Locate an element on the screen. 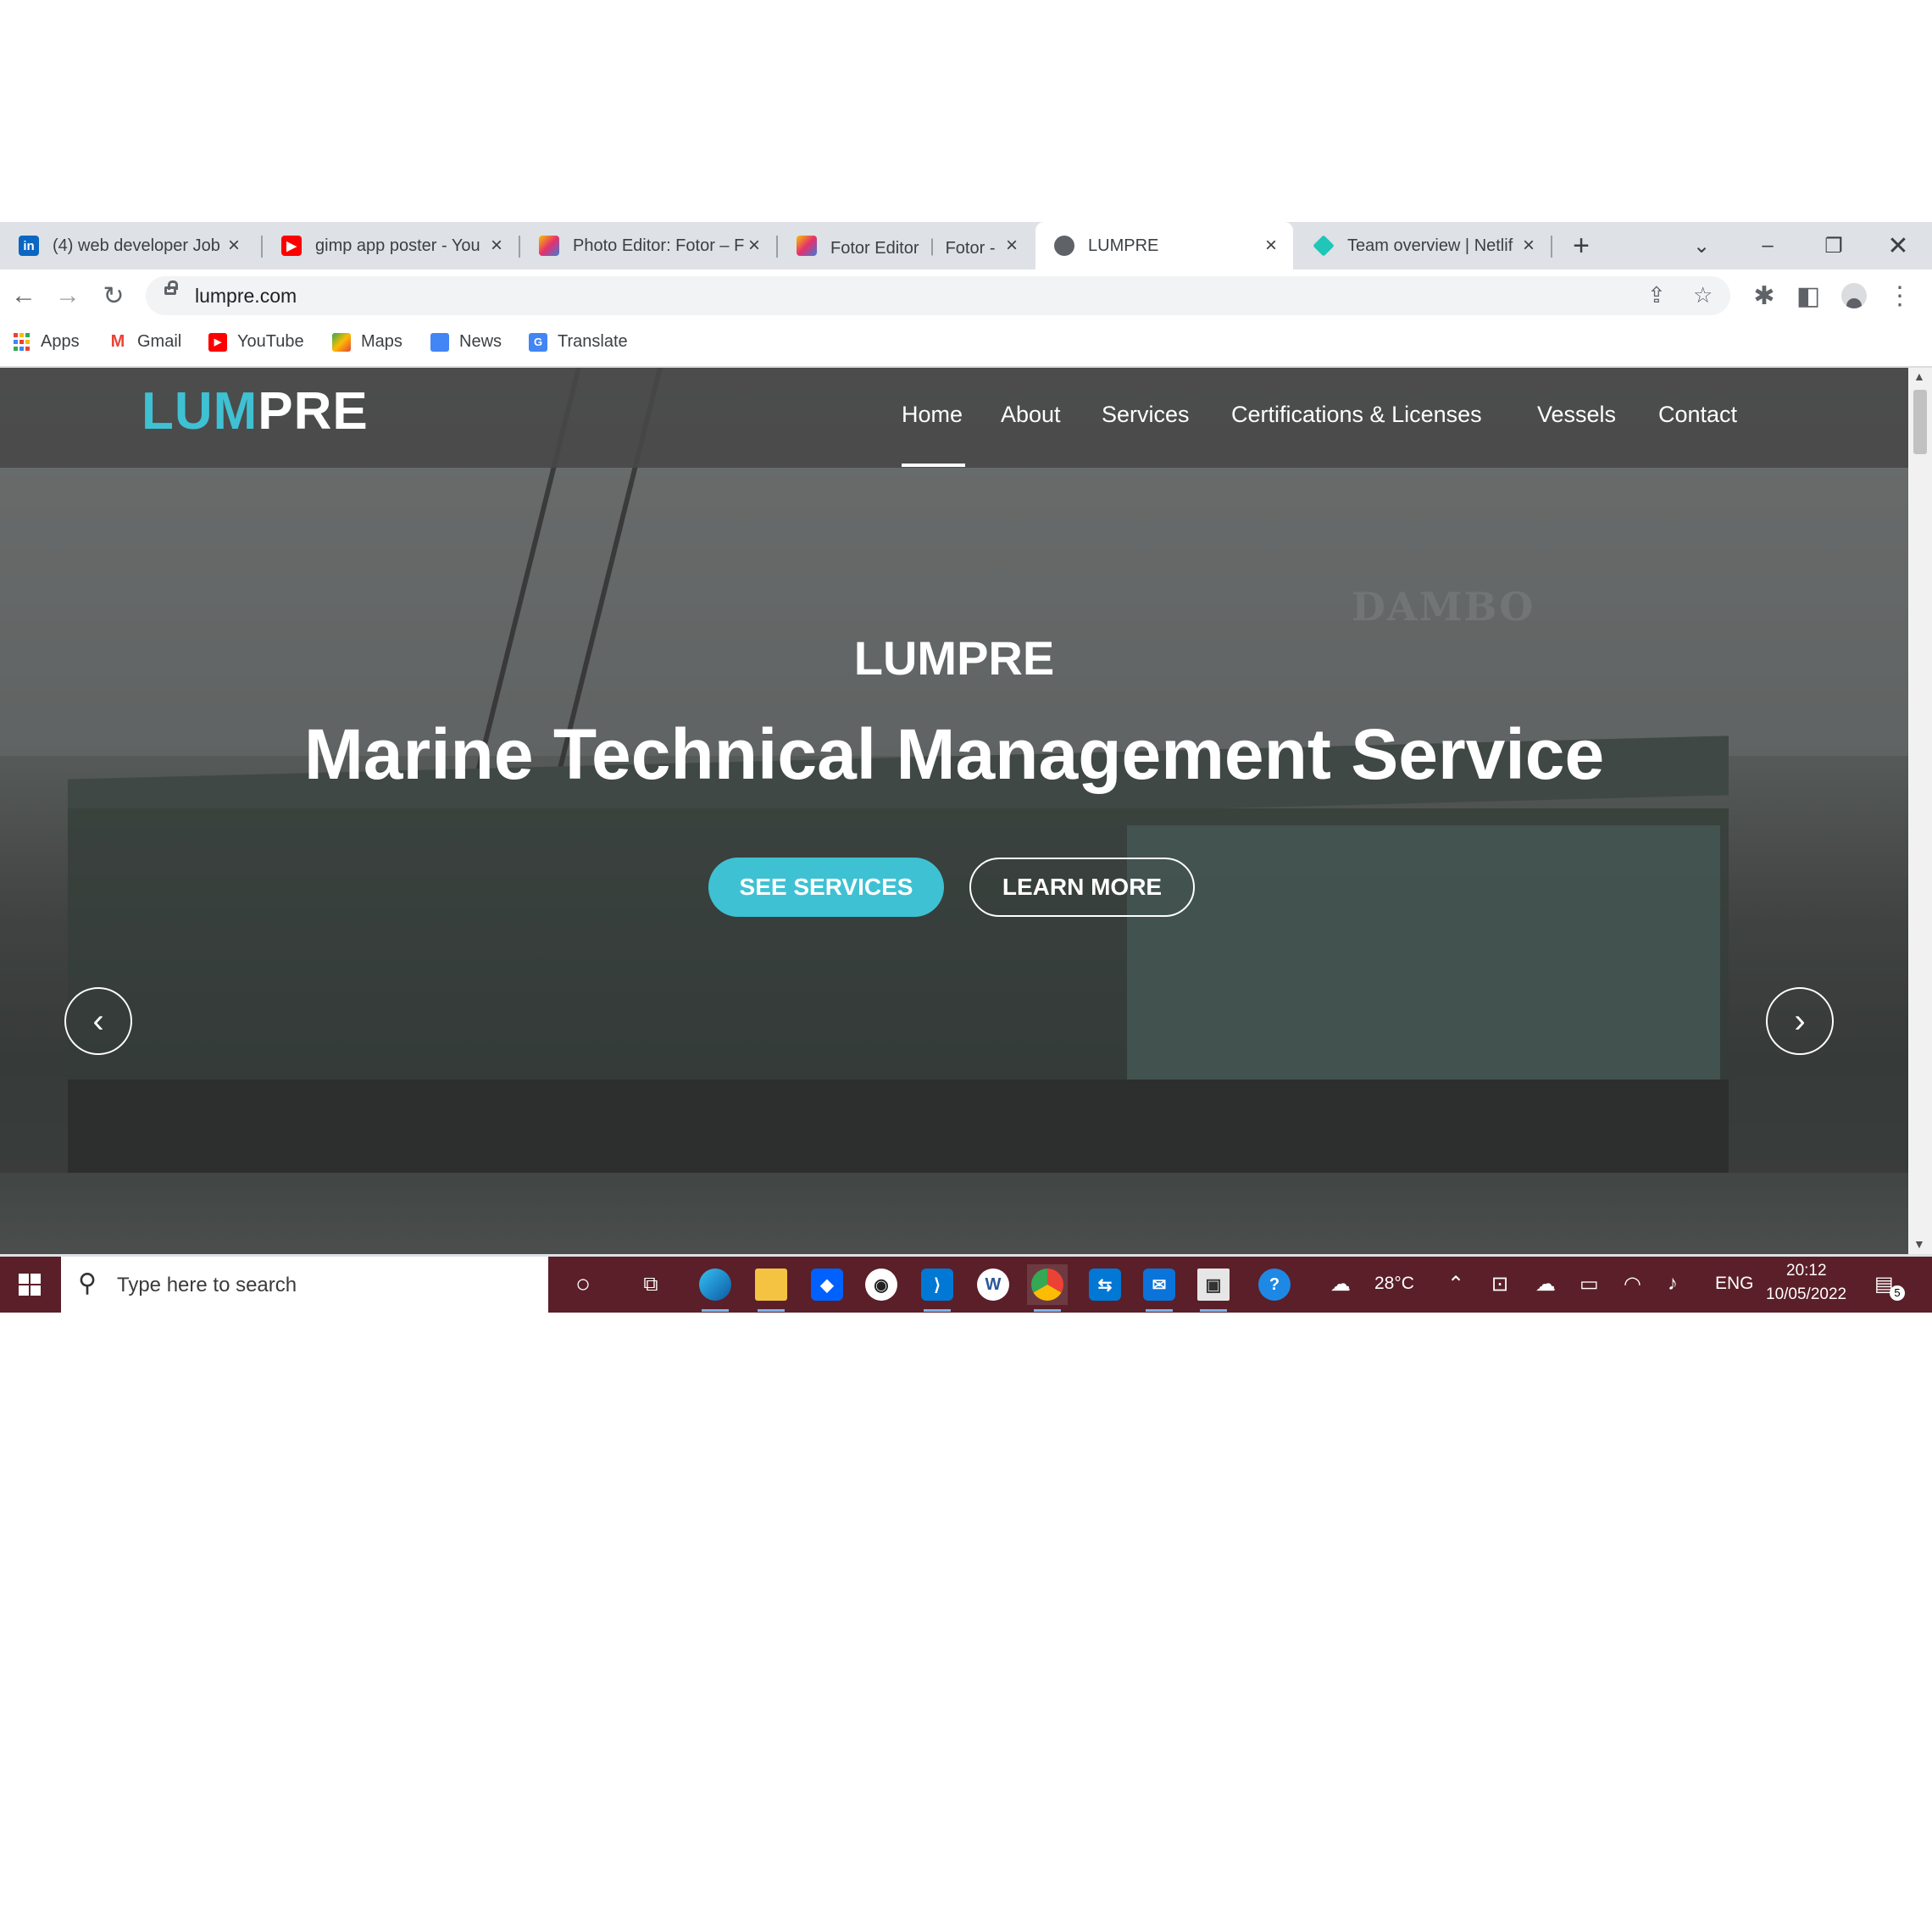  mail-icon: ✉ is located at coordinates (1159, 1288).